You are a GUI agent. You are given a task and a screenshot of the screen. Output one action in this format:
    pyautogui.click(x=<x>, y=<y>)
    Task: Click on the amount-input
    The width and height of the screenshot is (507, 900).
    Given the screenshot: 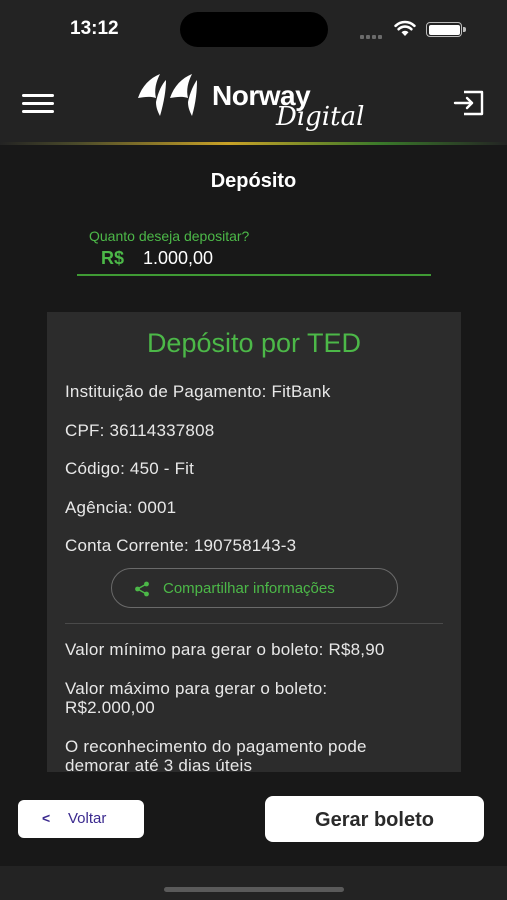 What is the action you would take?
    pyautogui.click(x=273, y=258)
    